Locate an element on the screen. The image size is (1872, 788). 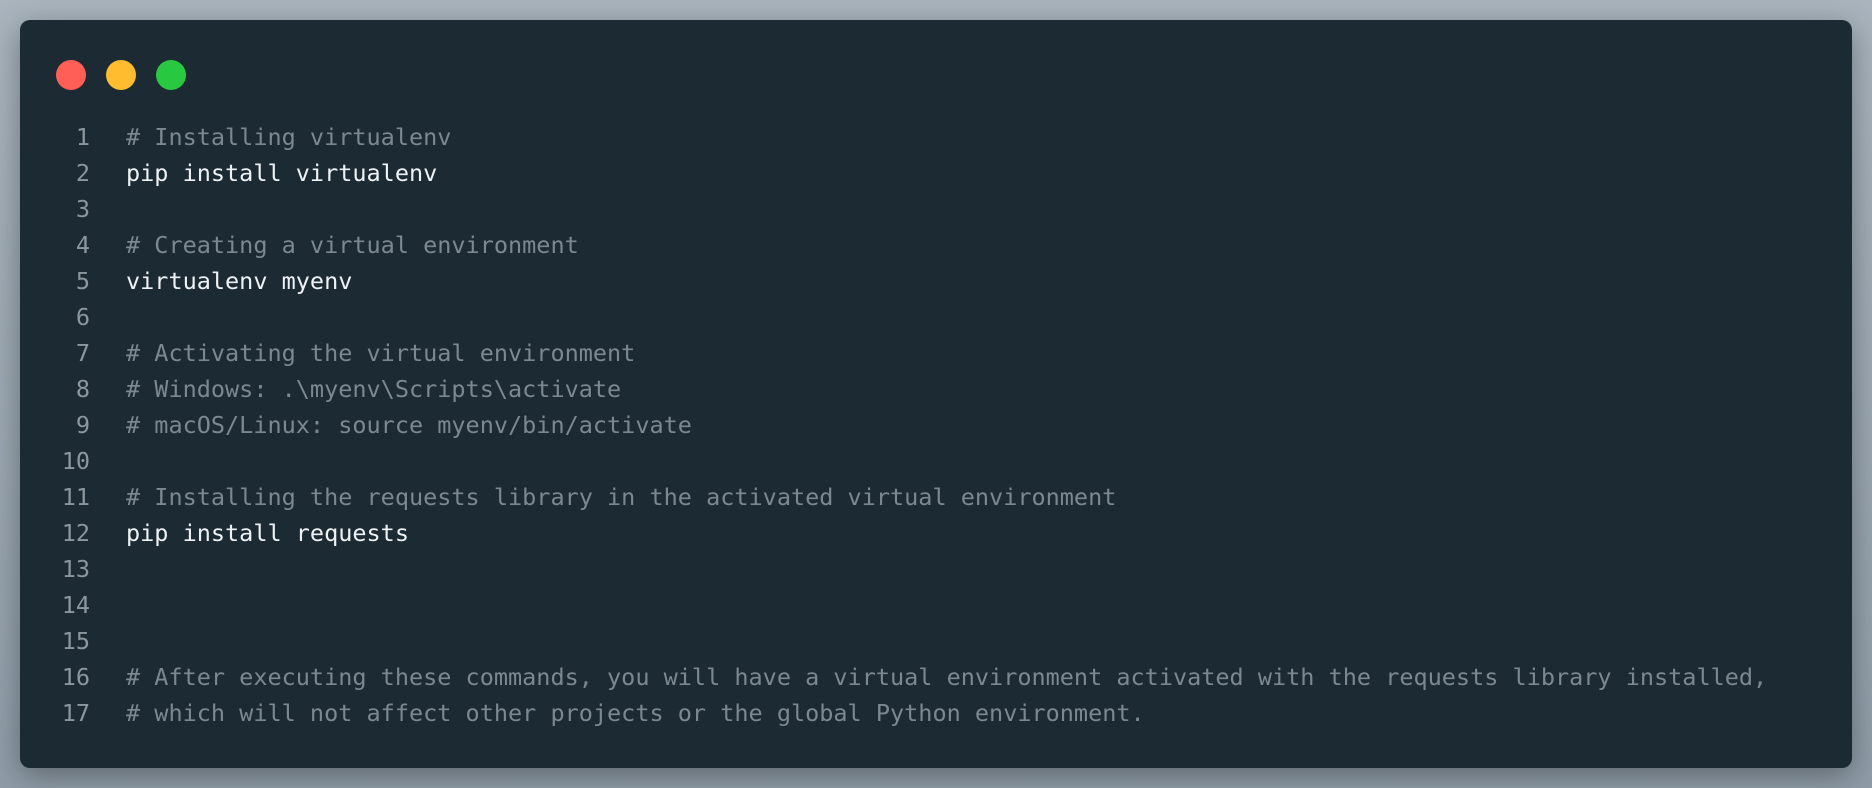
line-number: 13 is located at coordinates (75, 569).